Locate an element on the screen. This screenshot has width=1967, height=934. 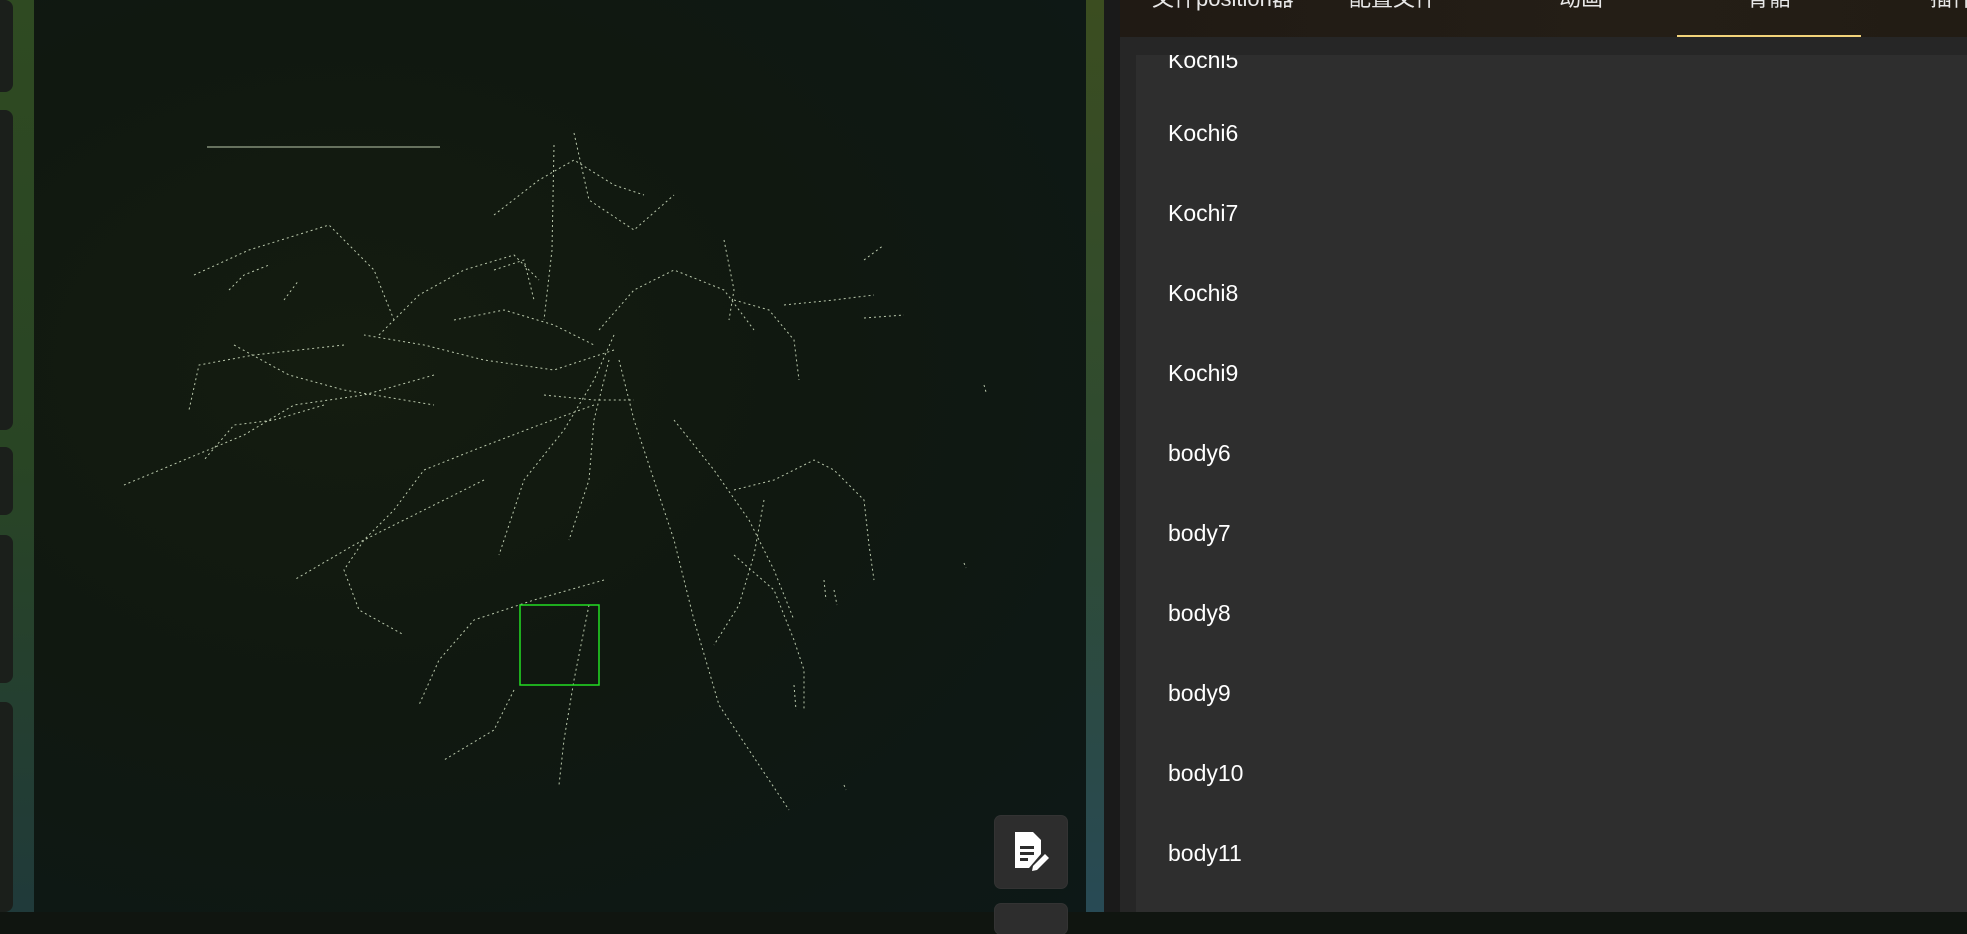
tab-animation: 动画 is located at coordinates (1581, 18).